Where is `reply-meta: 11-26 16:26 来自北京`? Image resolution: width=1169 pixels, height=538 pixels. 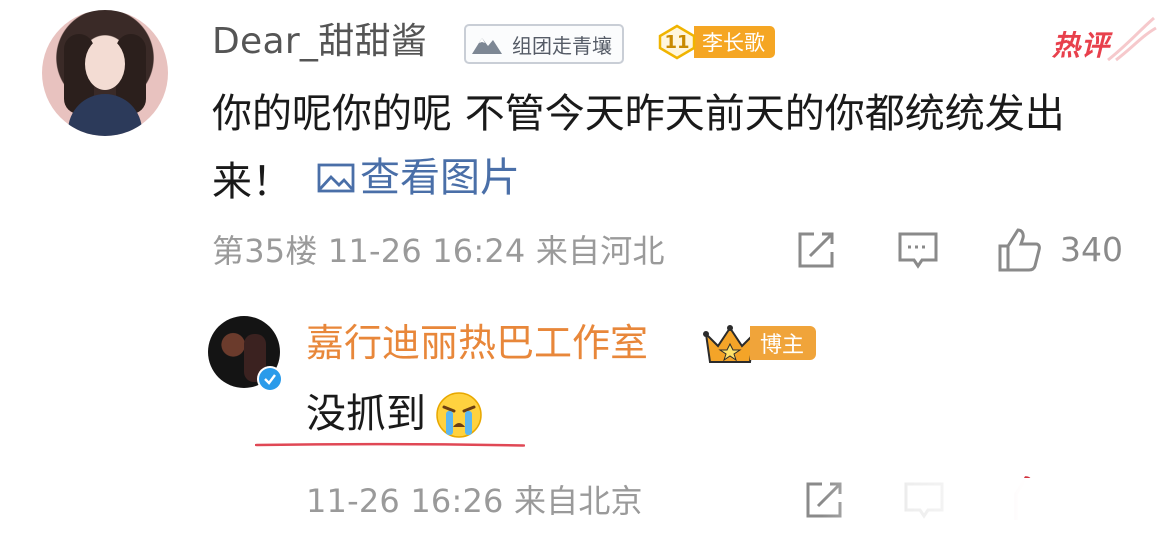 reply-meta: 11-26 16:26 来自北京 is located at coordinates (474, 501).